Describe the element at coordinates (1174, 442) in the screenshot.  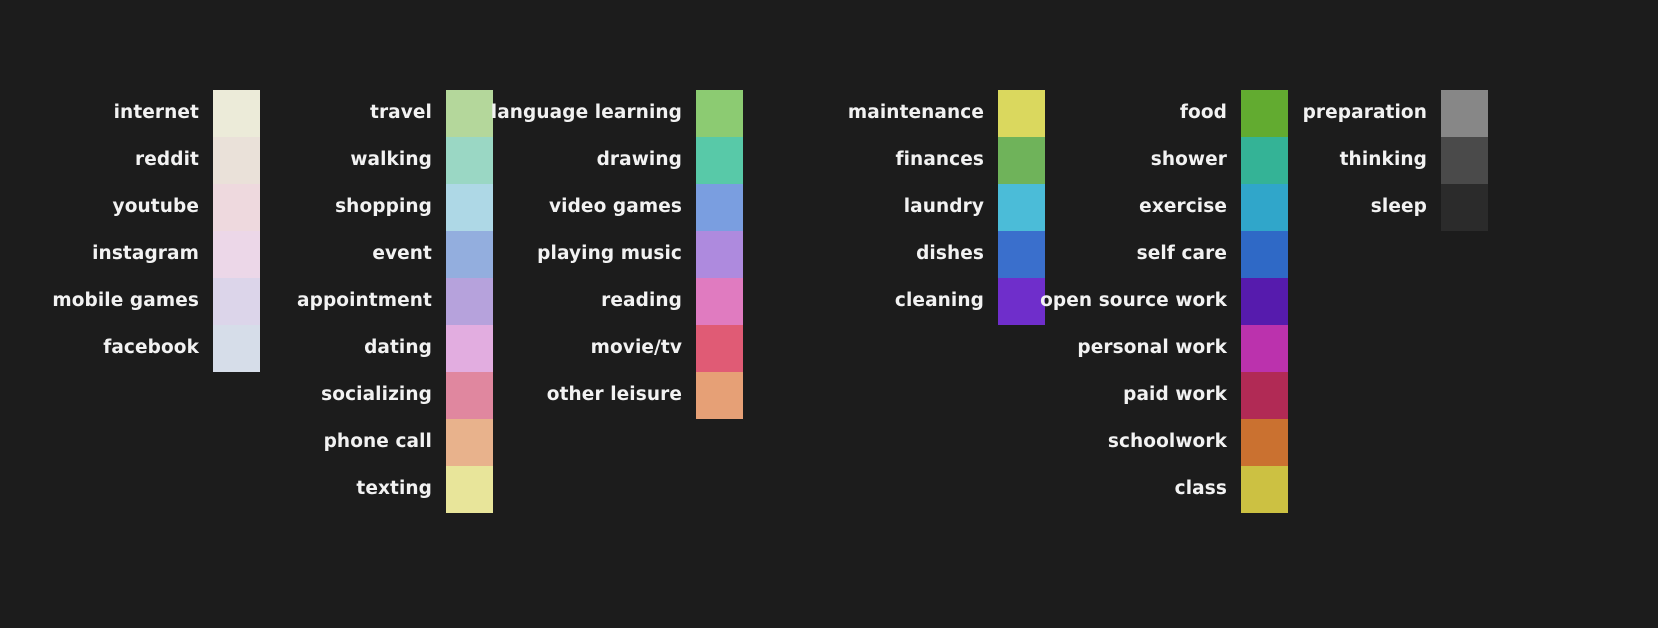
I see `legend-item-label: schoolwork` at that location.